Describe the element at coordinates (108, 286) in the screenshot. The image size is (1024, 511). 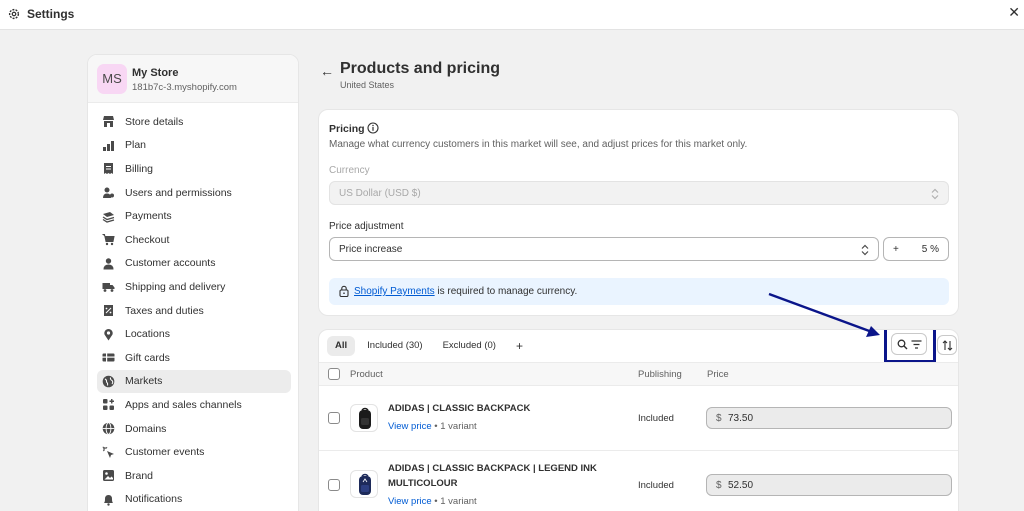
I see `truck-icon` at that location.